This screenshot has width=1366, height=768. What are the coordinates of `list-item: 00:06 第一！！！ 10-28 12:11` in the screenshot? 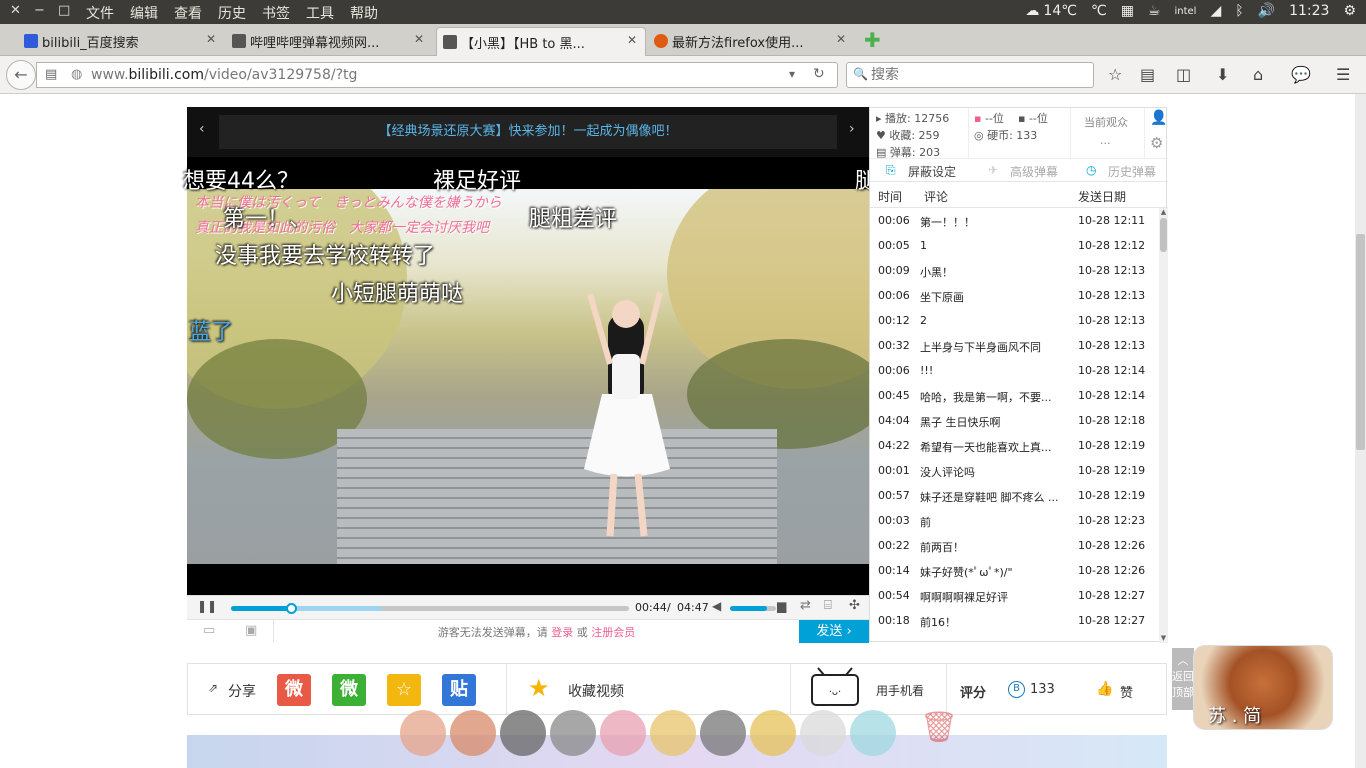 It's located at (1015, 220).